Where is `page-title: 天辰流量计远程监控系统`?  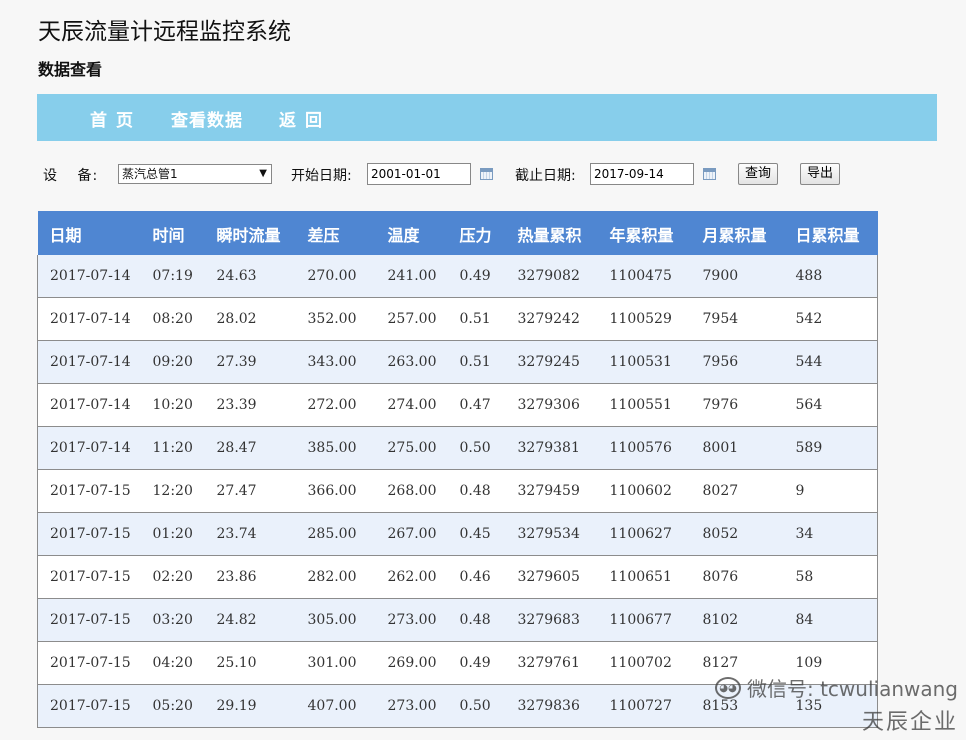
page-title: 天辰流量计远程监控系统 is located at coordinates (164, 32).